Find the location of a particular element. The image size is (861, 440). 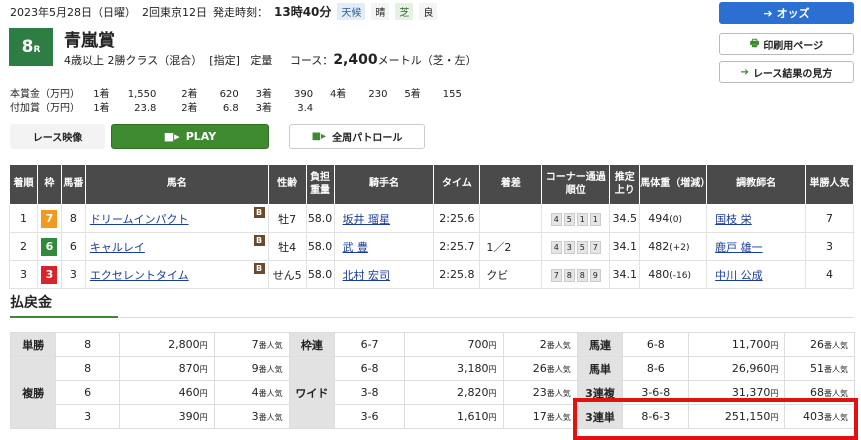

horse-cell: キャルレイ B is located at coordinates (176, 246).